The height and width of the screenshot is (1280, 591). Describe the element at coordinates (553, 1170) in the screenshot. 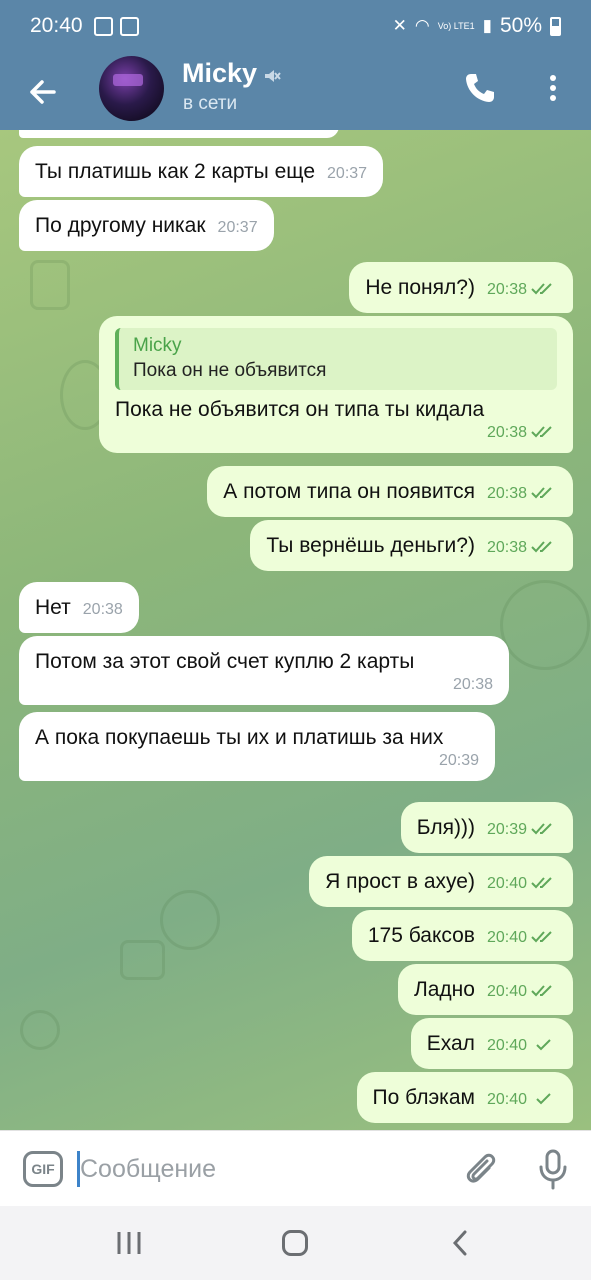

I see `microphone-icon` at that location.